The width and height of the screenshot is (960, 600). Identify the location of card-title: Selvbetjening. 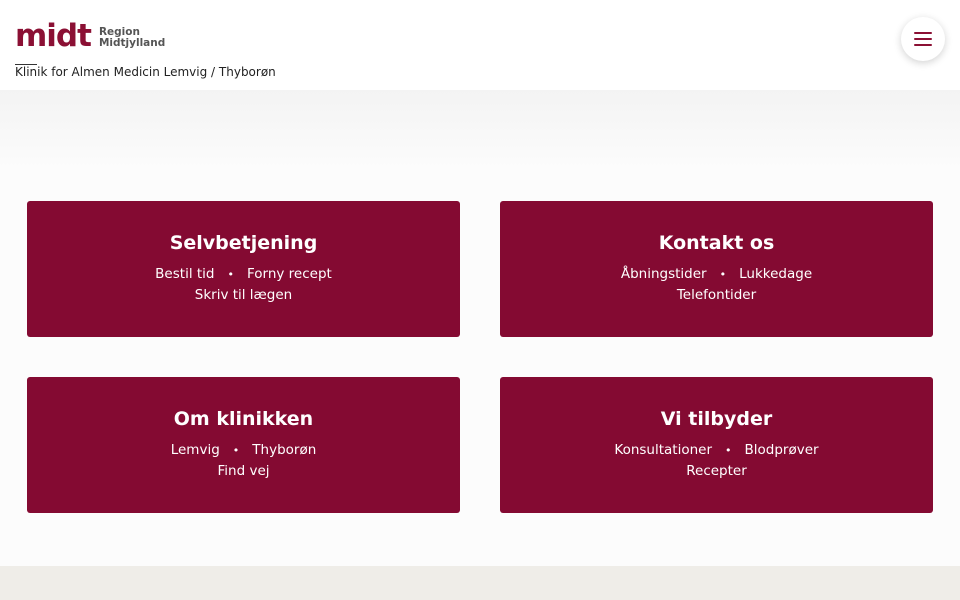
(243, 243).